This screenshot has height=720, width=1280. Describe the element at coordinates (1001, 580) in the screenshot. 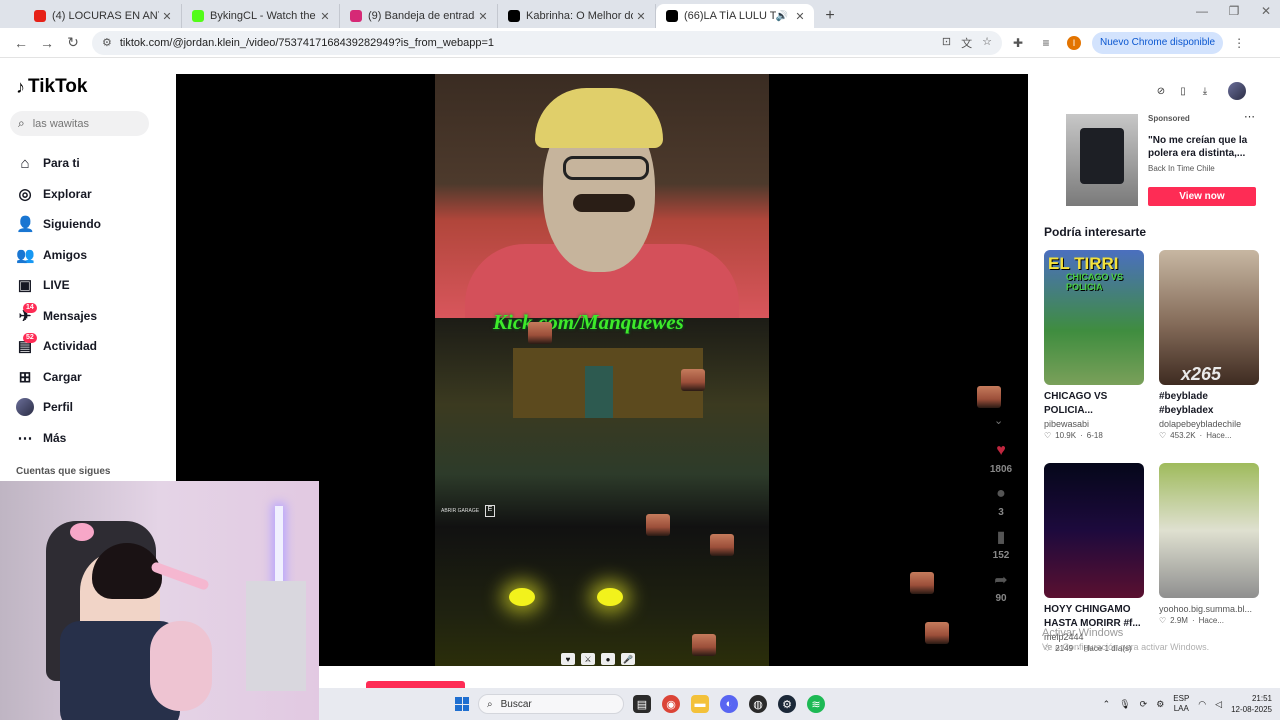

I see `share-arrow-icon: ➦` at that location.